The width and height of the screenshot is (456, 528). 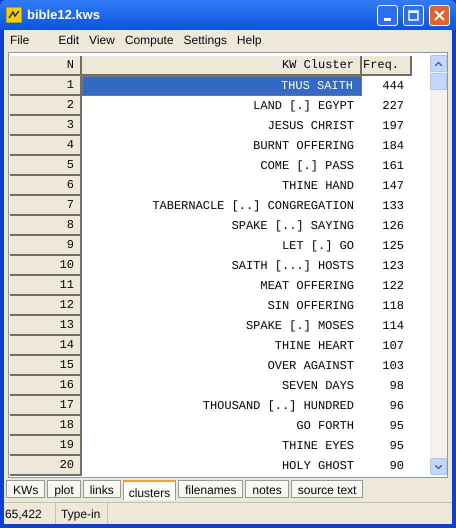 I want to click on table-cell-text: GO FORTH, so click(x=325, y=426).